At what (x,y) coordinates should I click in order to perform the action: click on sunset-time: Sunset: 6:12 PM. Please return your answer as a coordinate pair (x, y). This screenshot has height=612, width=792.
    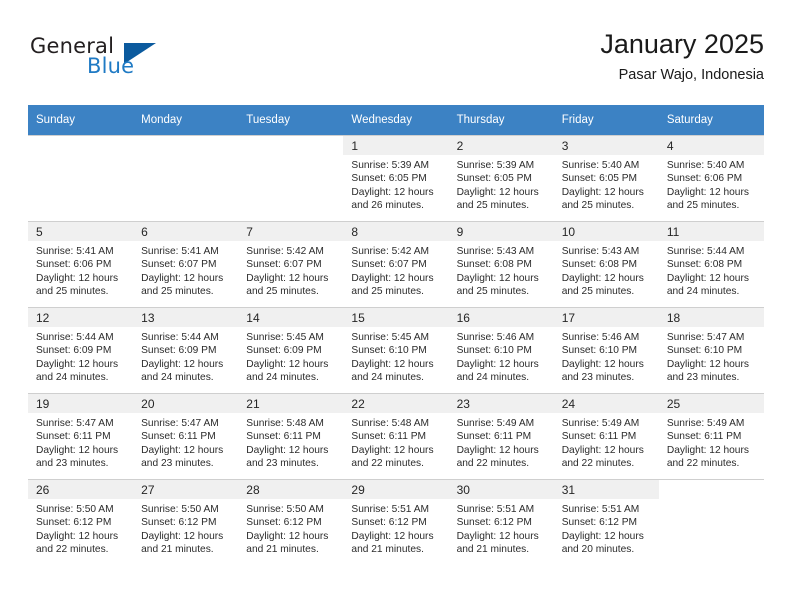
    Looking at the image, I should click on (599, 523).